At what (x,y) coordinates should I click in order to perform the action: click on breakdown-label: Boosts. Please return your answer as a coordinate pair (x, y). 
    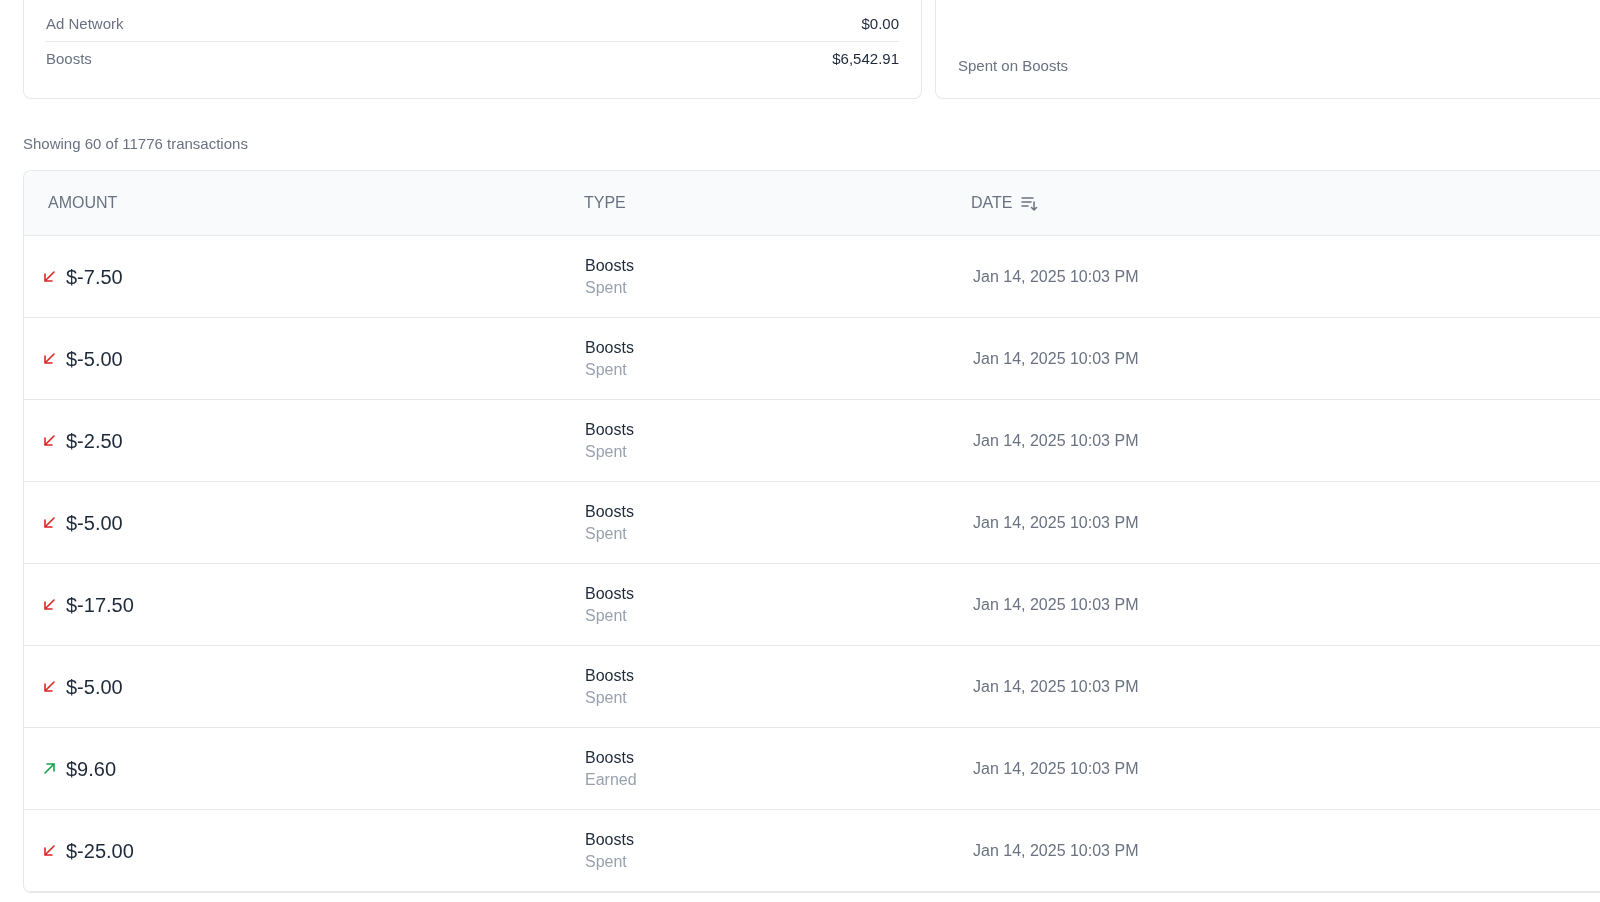
    Looking at the image, I should click on (69, 59).